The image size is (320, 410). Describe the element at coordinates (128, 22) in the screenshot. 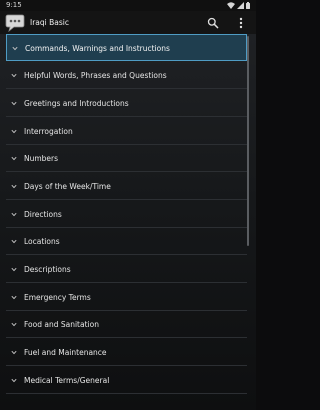

I see `app-bar: Iraqi Basic` at that location.